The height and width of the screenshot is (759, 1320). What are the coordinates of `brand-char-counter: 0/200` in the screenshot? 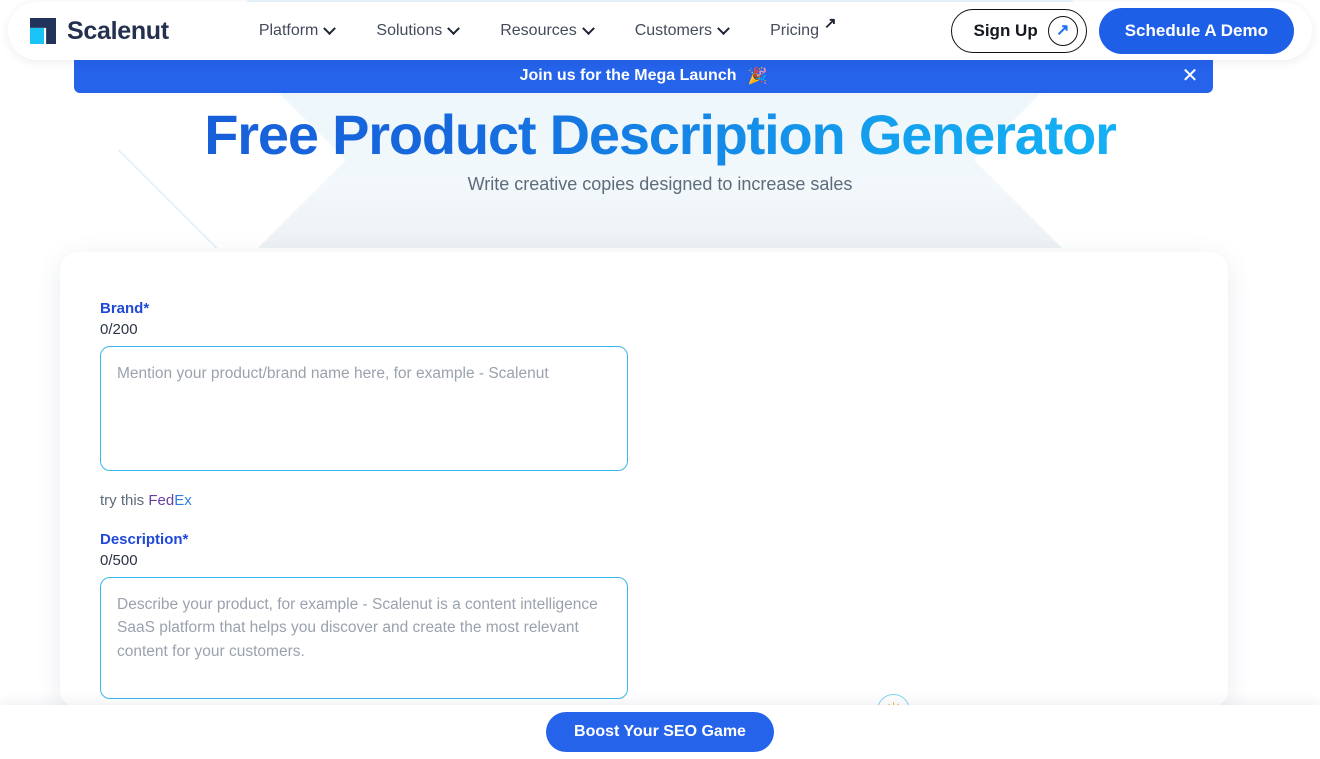 It's located at (119, 329).